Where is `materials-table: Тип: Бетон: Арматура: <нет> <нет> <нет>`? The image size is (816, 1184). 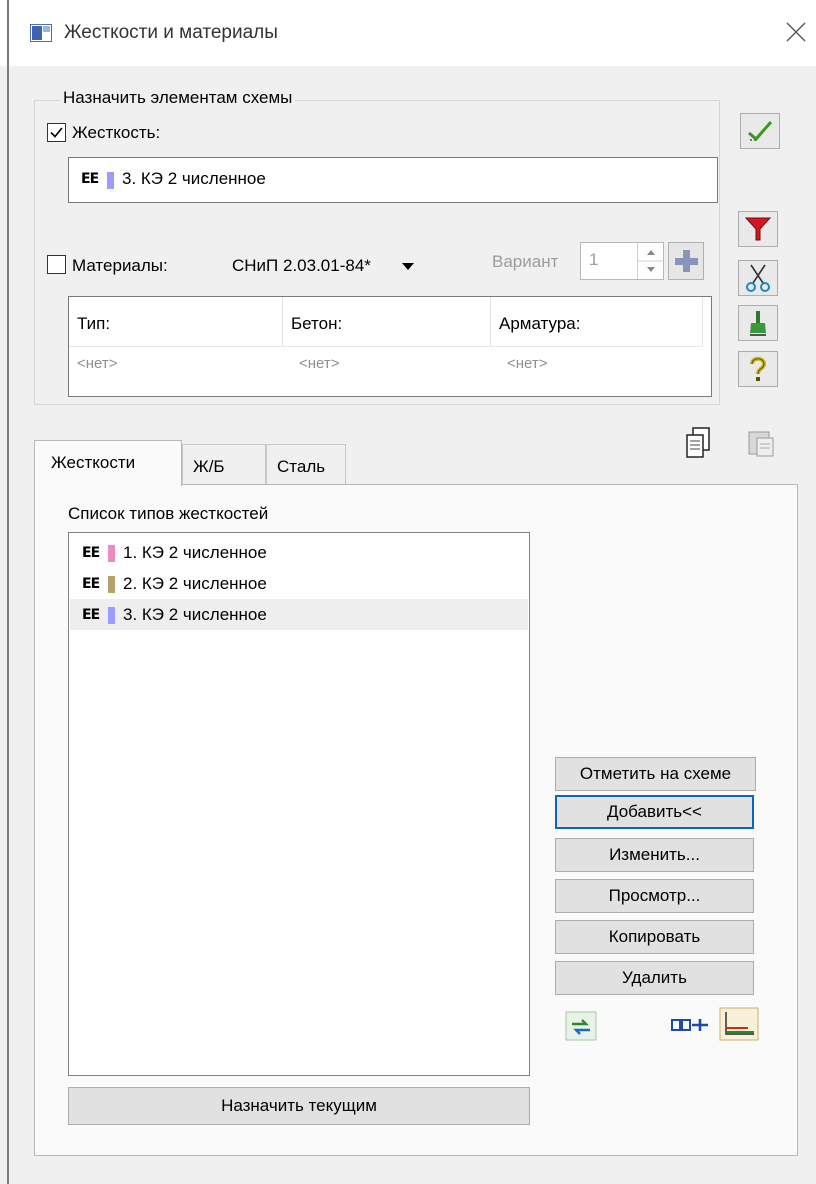
materials-table: Тип: Бетон: Арматура: <нет> <нет> <нет> is located at coordinates (390, 346).